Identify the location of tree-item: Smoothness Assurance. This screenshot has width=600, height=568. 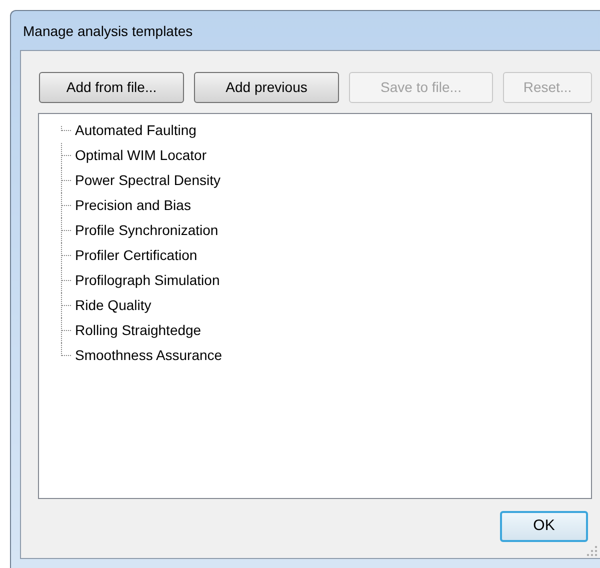
(147, 355).